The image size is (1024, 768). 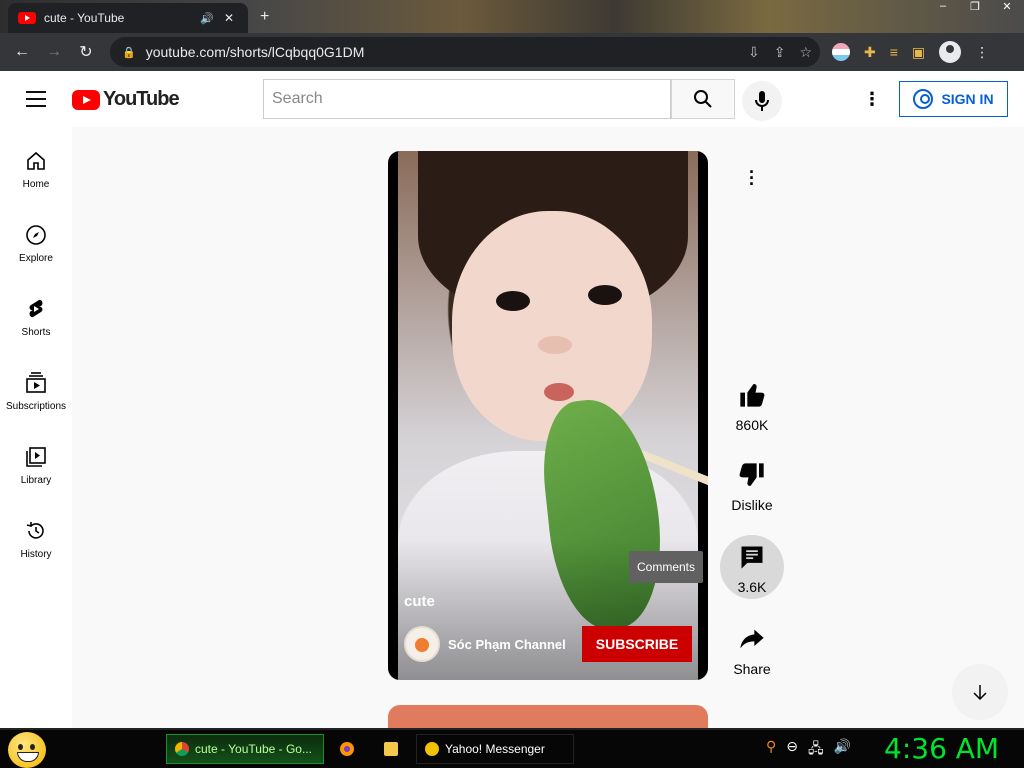 I want to click on comment-count: 3.6K, so click(x=752, y=587).